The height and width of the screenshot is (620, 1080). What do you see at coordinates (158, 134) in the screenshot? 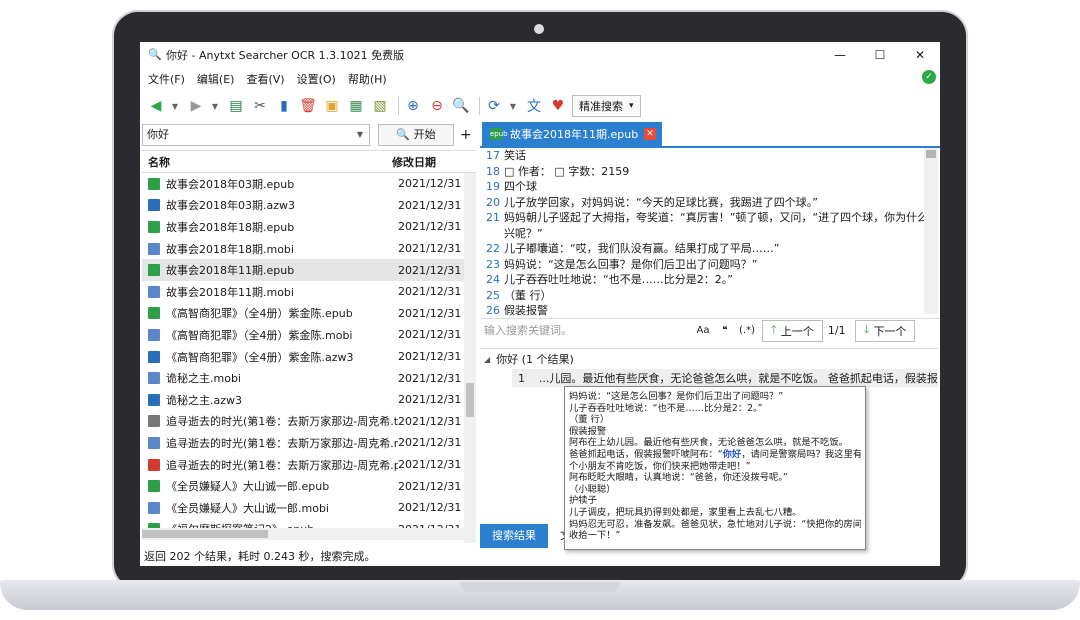
I see `search-query: 你好` at bounding box center [158, 134].